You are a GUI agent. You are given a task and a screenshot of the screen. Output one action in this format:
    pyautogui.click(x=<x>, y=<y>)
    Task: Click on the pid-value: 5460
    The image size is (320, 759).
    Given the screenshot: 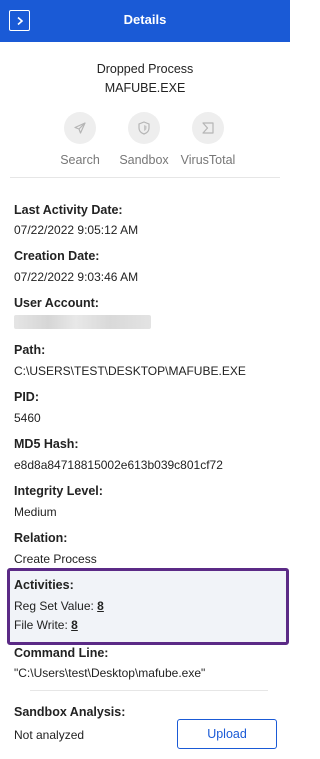 What is the action you would take?
    pyautogui.click(x=27, y=418)
    